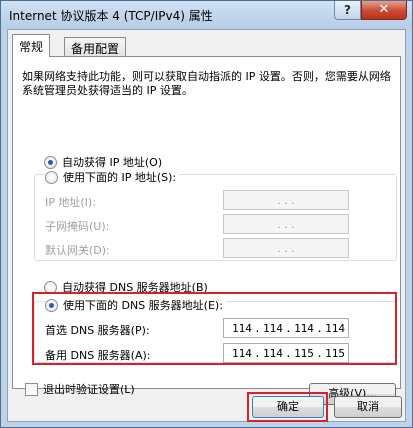 This screenshot has height=428, width=413. I want to click on close-button: ✕, so click(384, 10).